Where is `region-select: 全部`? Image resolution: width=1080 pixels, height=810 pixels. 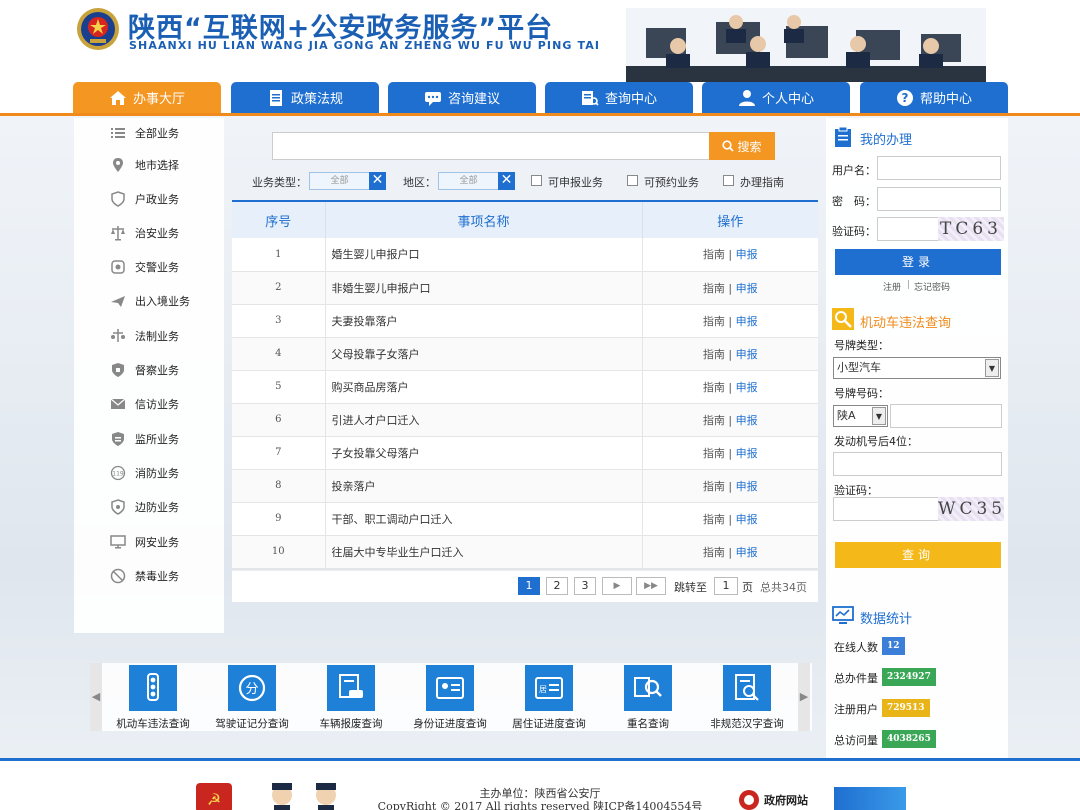 region-select: 全部 is located at coordinates (468, 181).